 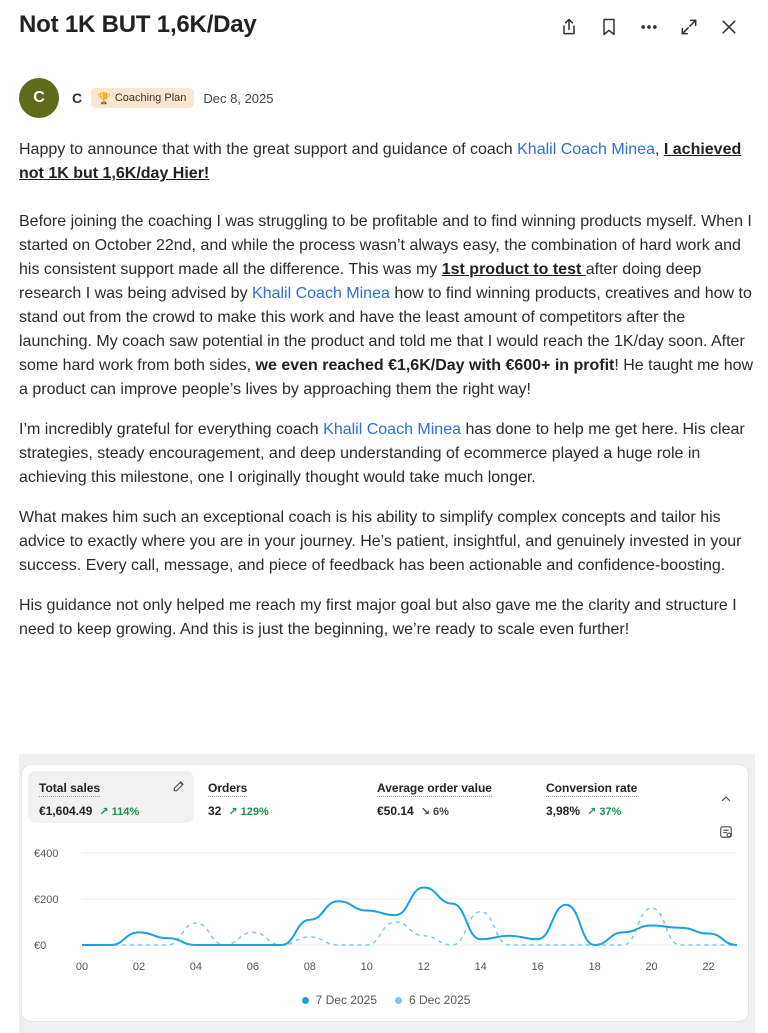 What do you see at coordinates (77, 98) in the screenshot?
I see `author-name: C` at bounding box center [77, 98].